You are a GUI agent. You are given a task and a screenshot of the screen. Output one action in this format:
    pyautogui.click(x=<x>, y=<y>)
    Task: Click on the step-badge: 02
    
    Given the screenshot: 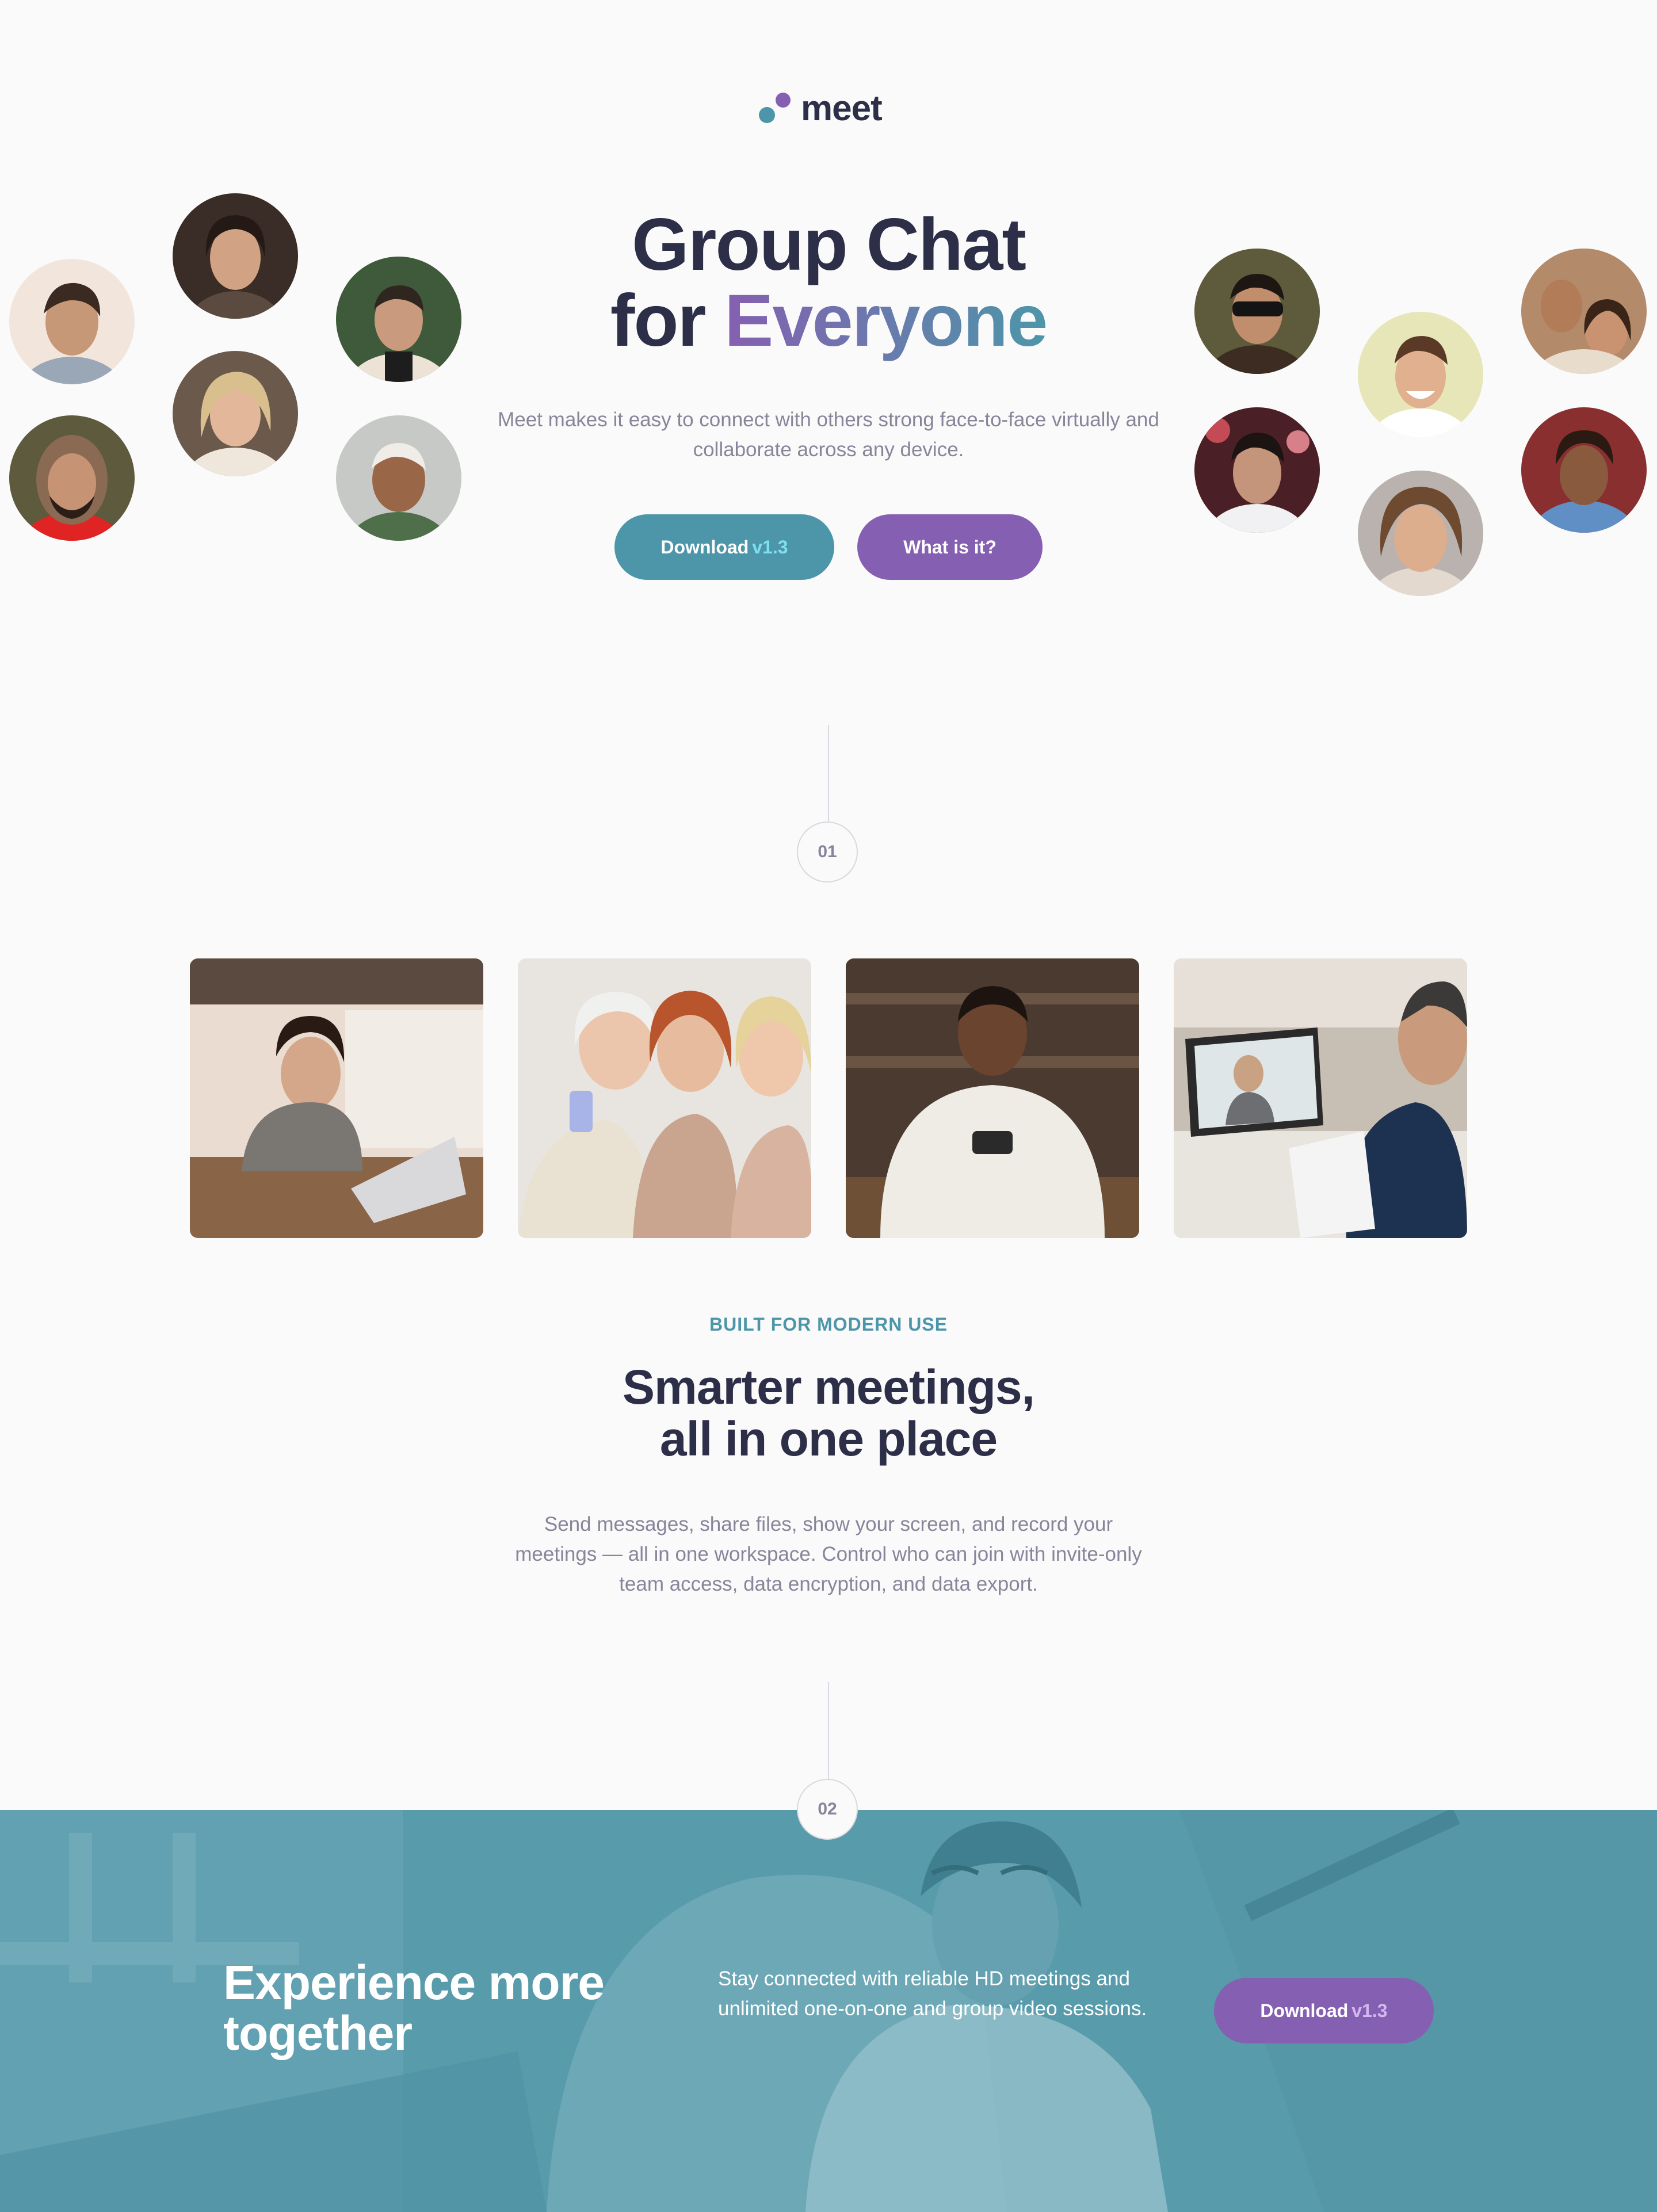 What is the action you would take?
    pyautogui.click(x=827, y=1809)
    